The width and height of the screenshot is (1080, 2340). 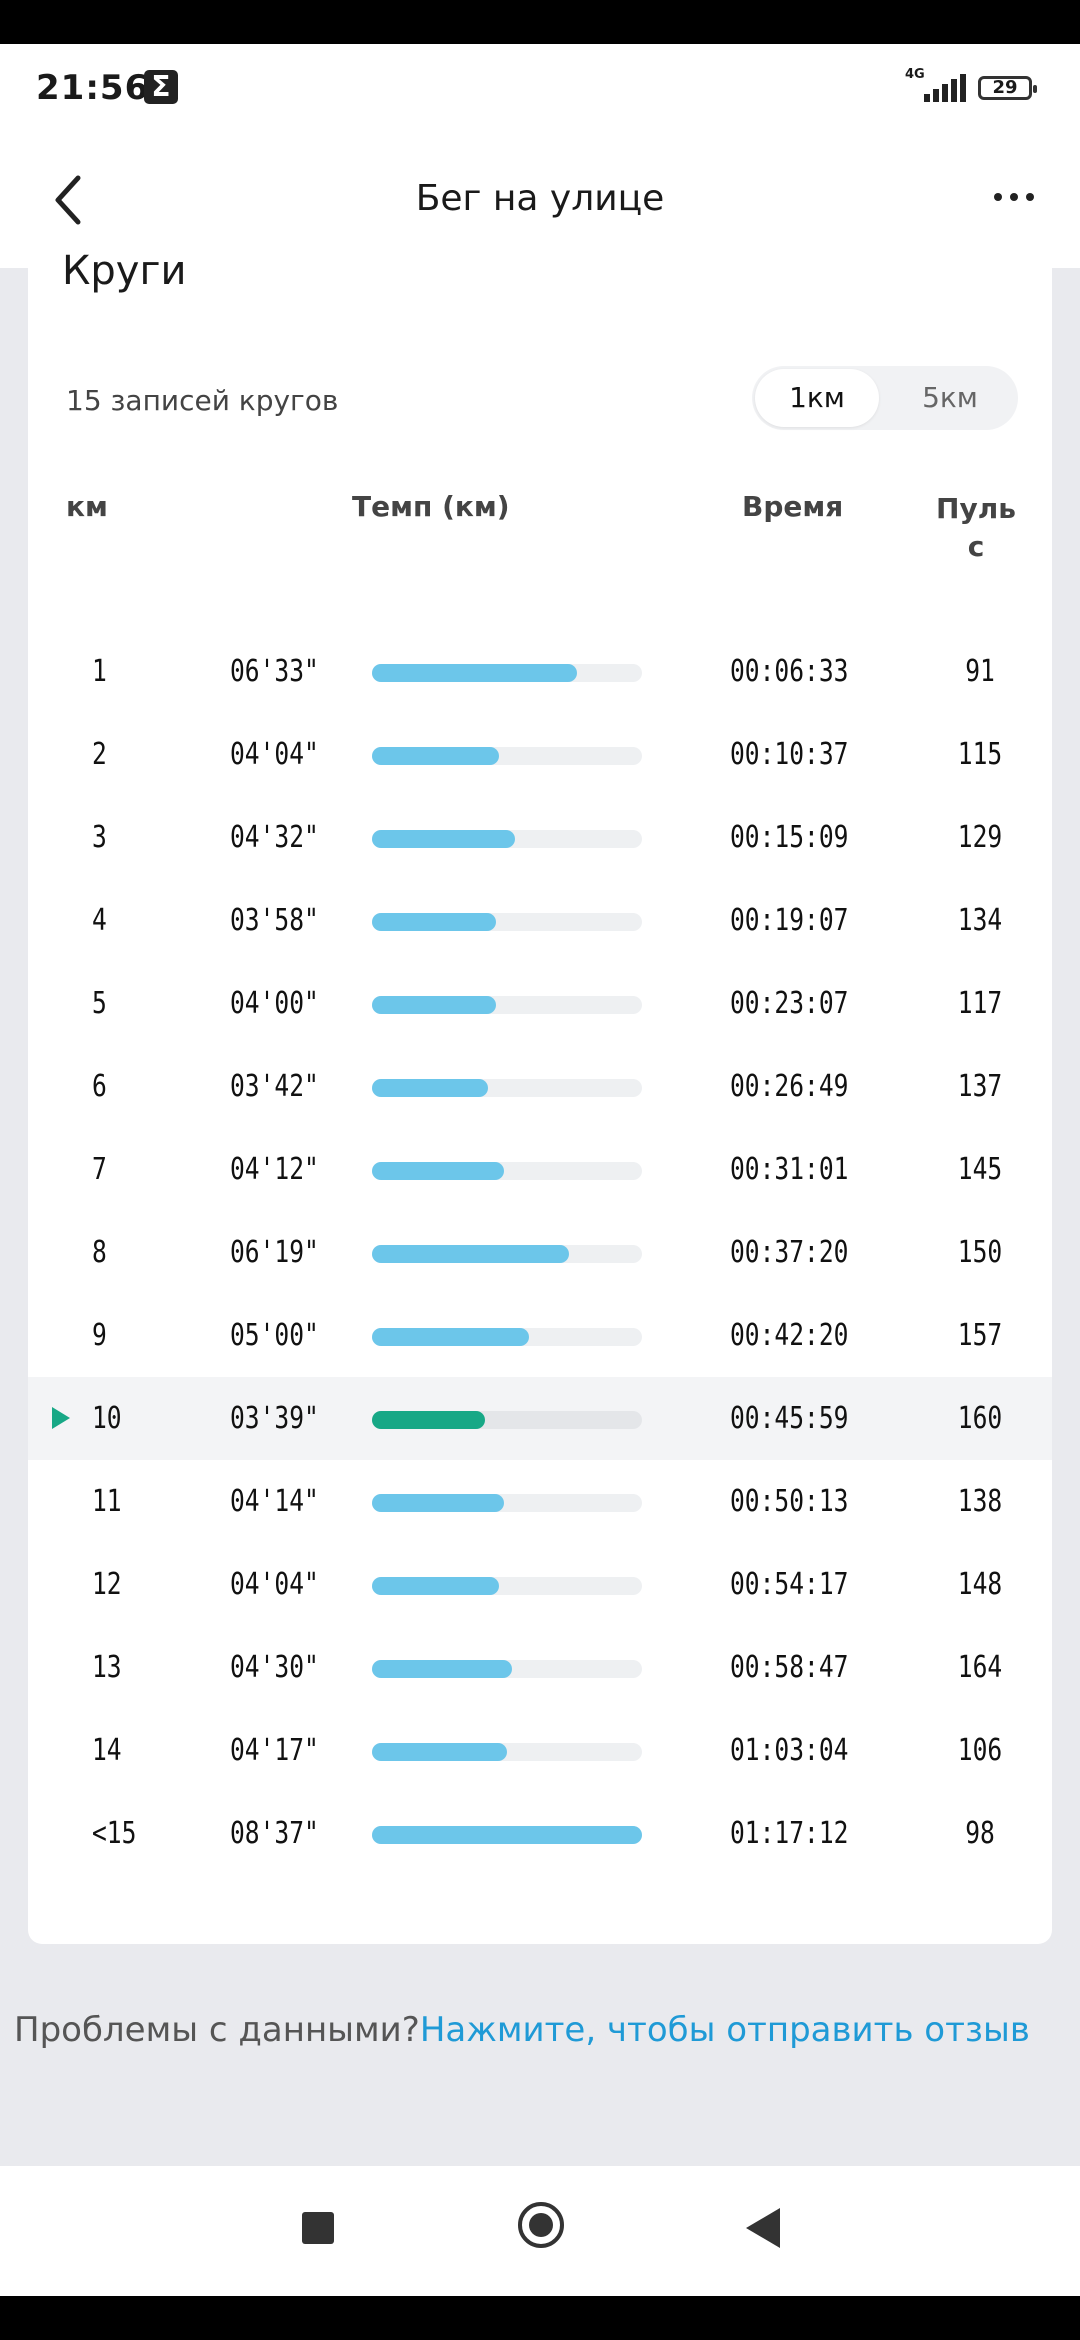 What do you see at coordinates (541, 2225) in the screenshot?
I see `home-icon` at bounding box center [541, 2225].